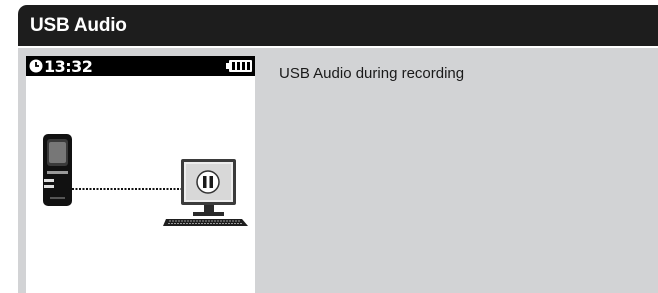 This screenshot has height=293, width=658. What do you see at coordinates (338, 25) in the screenshot?
I see `section-header: USB Audio` at bounding box center [338, 25].